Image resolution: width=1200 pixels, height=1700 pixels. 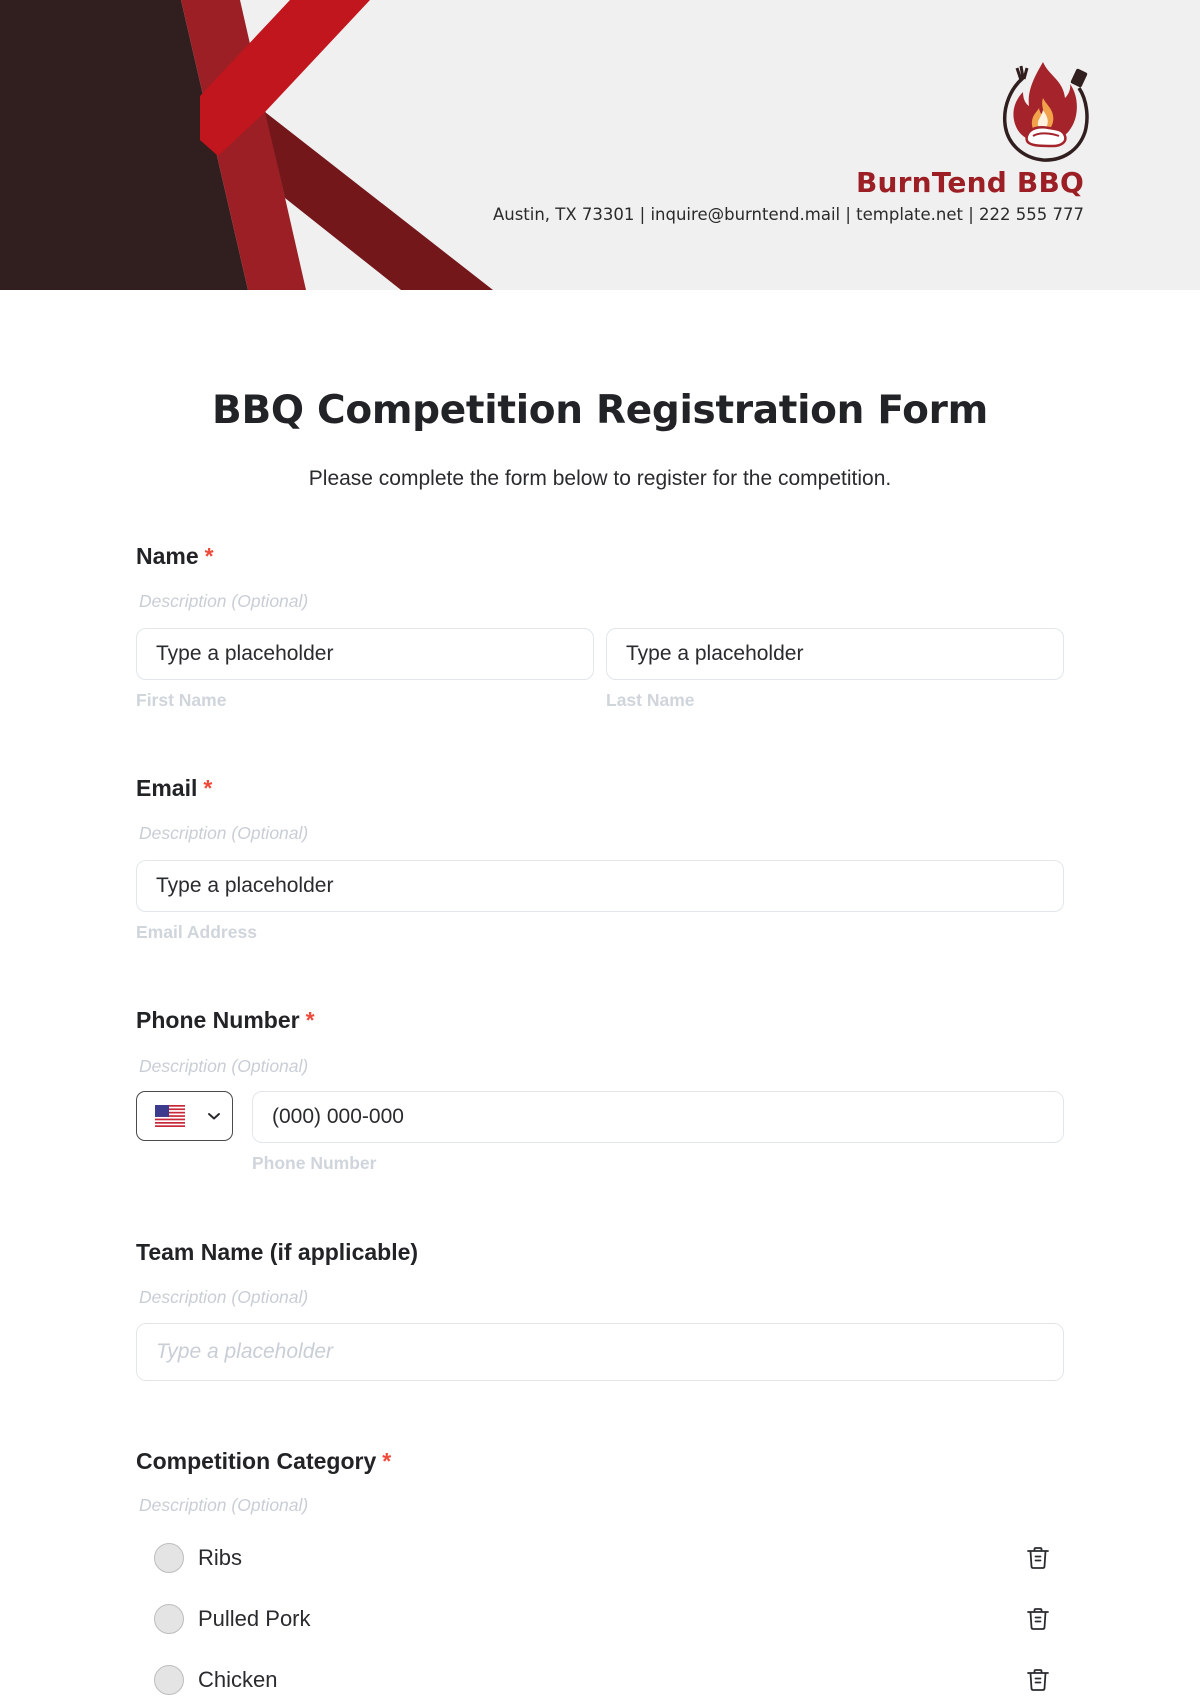 What do you see at coordinates (715, 653) in the screenshot?
I see `last-name-placeholder: Type a placeholder` at bounding box center [715, 653].